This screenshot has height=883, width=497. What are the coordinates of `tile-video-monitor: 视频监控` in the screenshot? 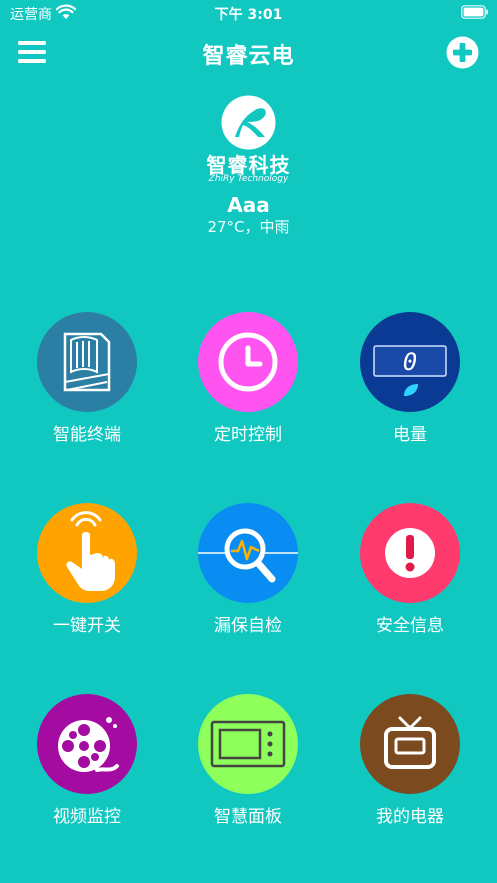 It's located at (87, 764).